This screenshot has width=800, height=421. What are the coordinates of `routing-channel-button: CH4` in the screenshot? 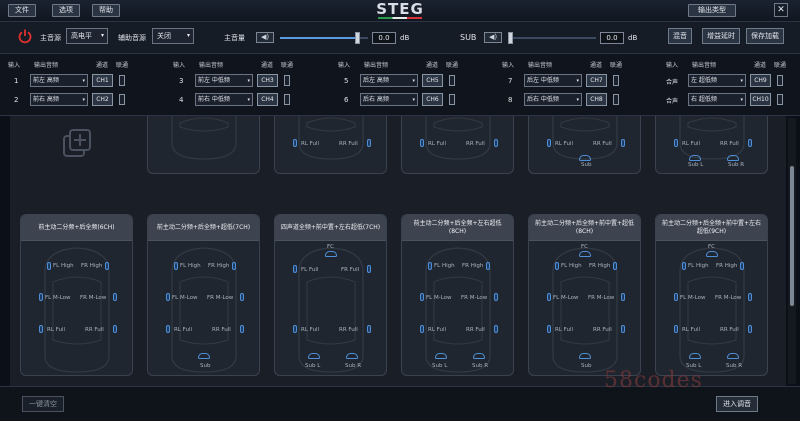 It's located at (267, 99).